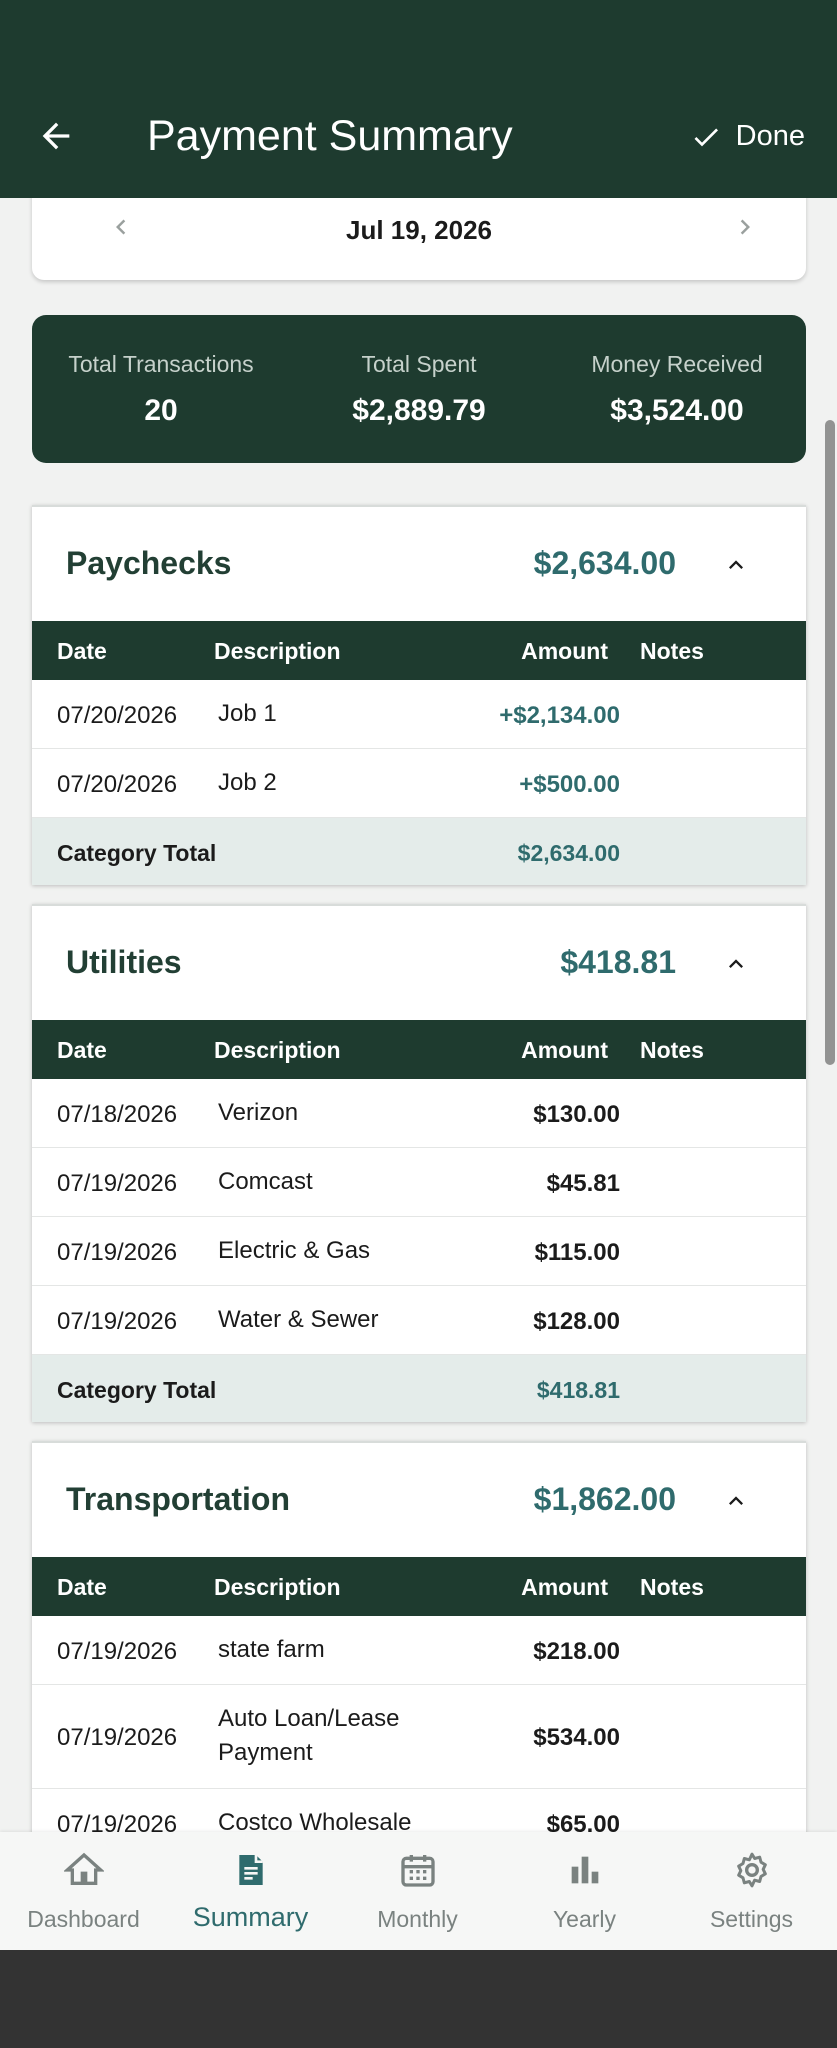 The height and width of the screenshot is (2048, 837). What do you see at coordinates (419, 1388) in the screenshot?
I see `category-total-row: Category Total $418.81` at bounding box center [419, 1388].